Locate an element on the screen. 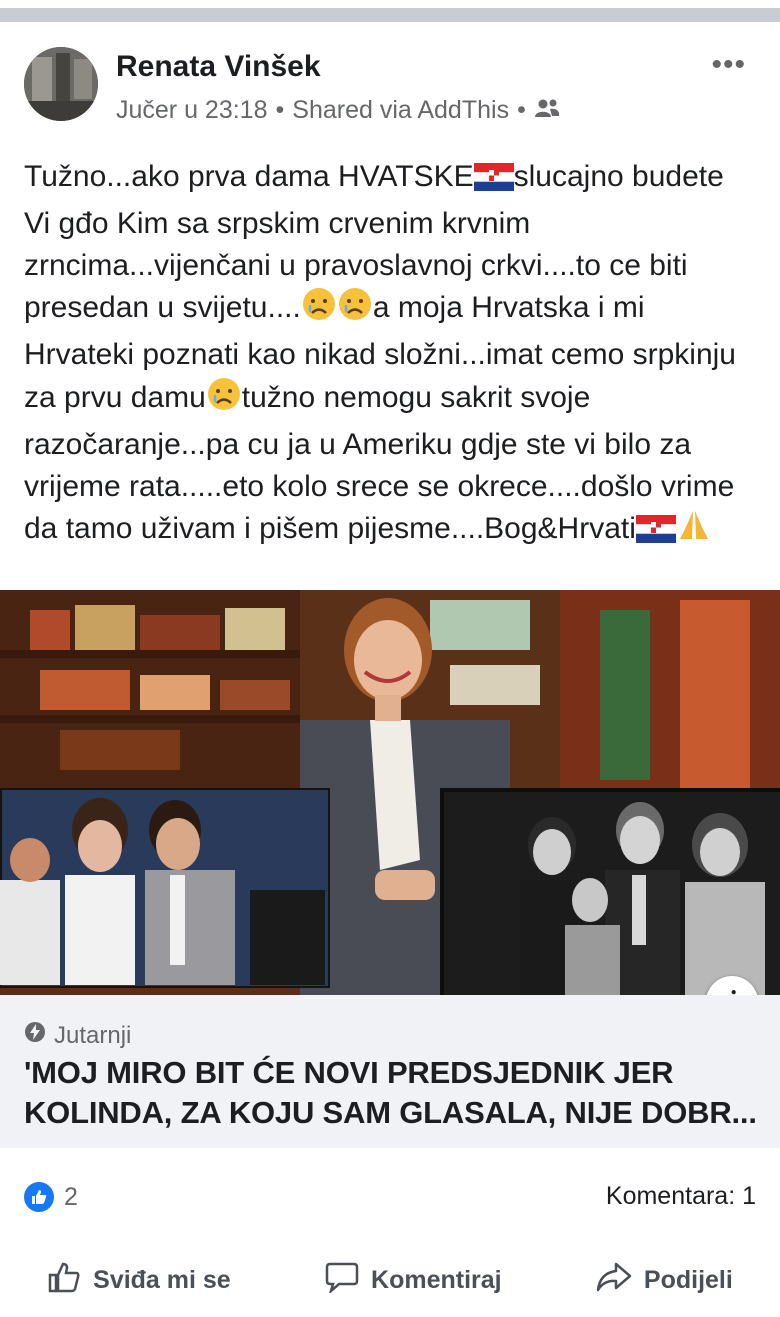 This screenshot has width=780, height=1317. shared-via: Shared via AddThis is located at coordinates (401, 110).